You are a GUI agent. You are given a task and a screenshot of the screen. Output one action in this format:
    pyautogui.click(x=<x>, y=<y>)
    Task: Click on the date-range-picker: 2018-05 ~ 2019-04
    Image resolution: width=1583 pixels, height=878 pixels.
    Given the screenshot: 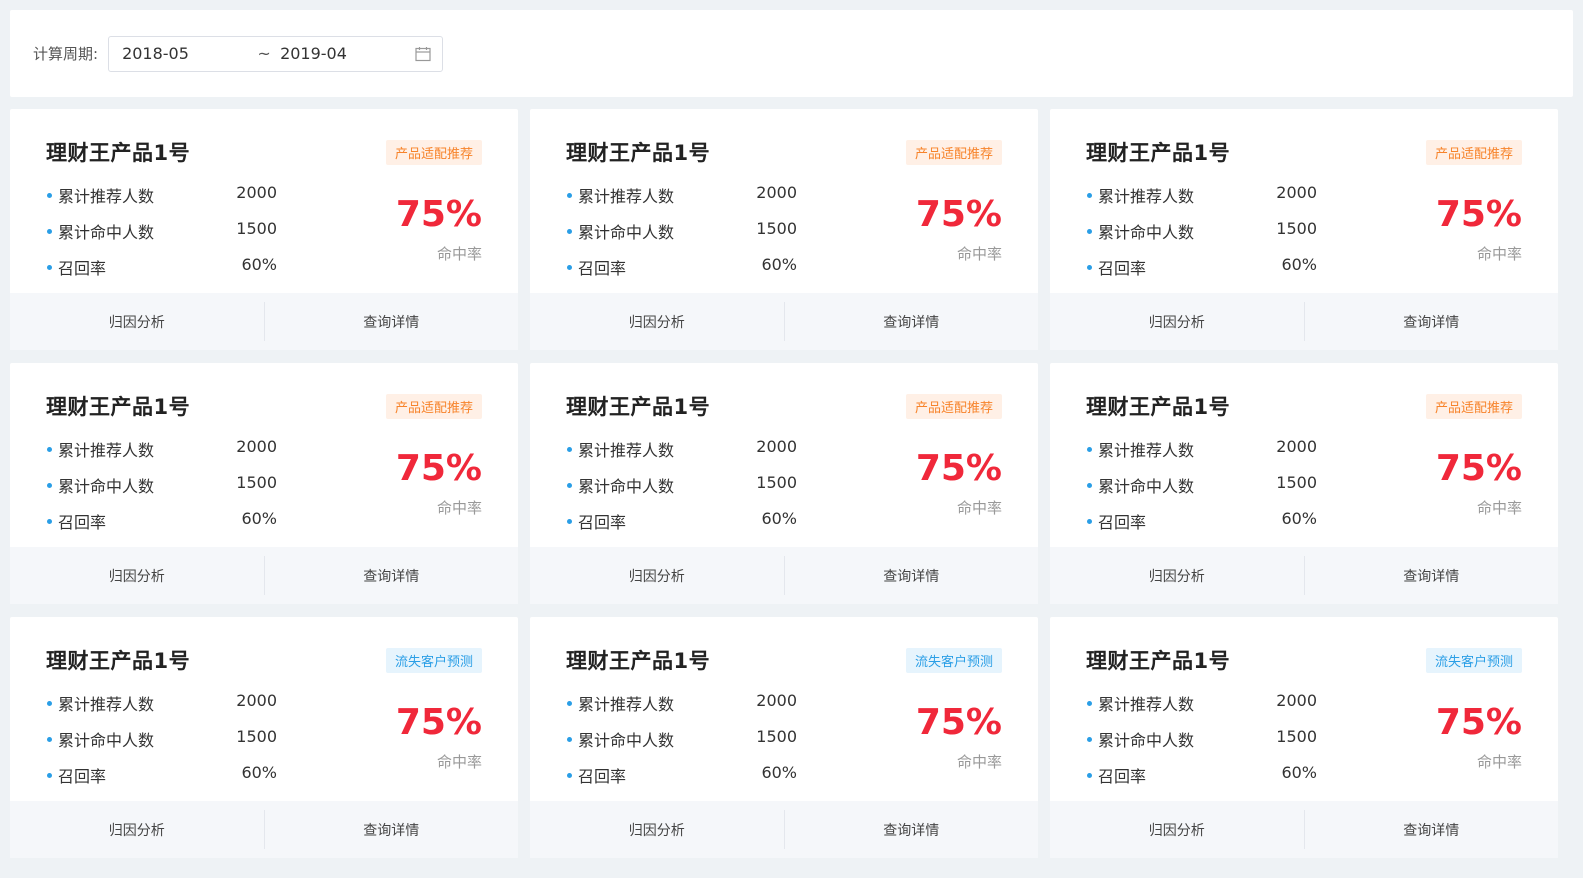 What is the action you would take?
    pyautogui.click(x=276, y=53)
    